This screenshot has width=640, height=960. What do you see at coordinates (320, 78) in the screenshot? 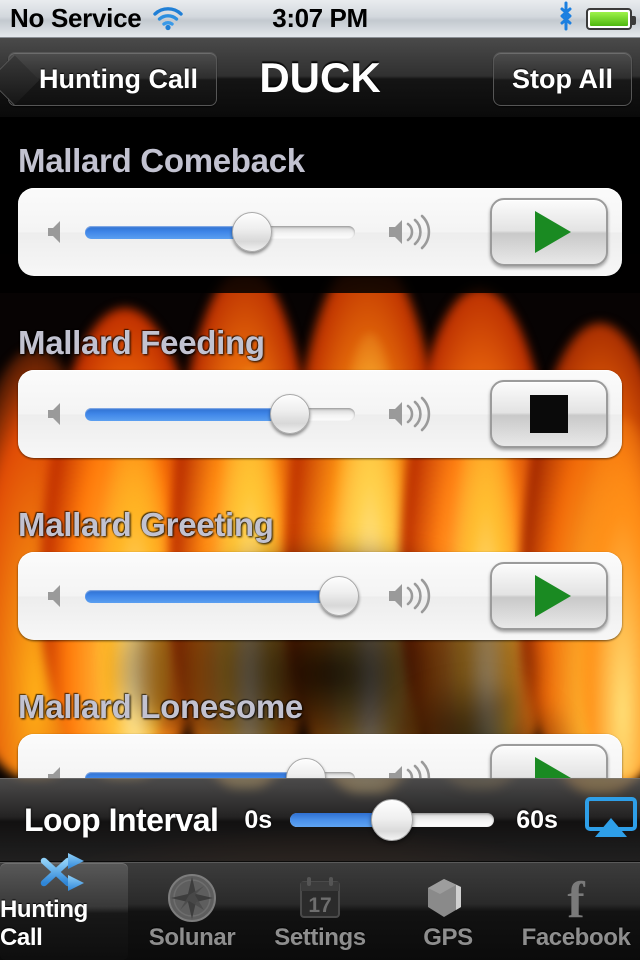
I see `navigation-bar: Hunting Call DUCK Stop All` at bounding box center [320, 78].